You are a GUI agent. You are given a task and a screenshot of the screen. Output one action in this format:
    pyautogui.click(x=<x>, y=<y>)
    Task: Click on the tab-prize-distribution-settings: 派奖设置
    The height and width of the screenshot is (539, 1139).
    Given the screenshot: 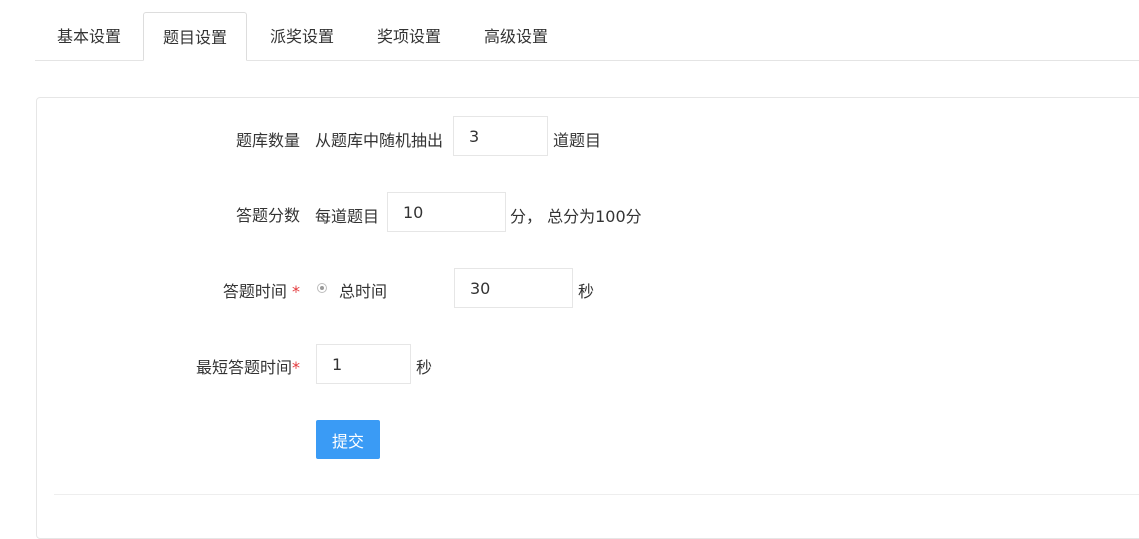 What is the action you would take?
    pyautogui.click(x=302, y=36)
    